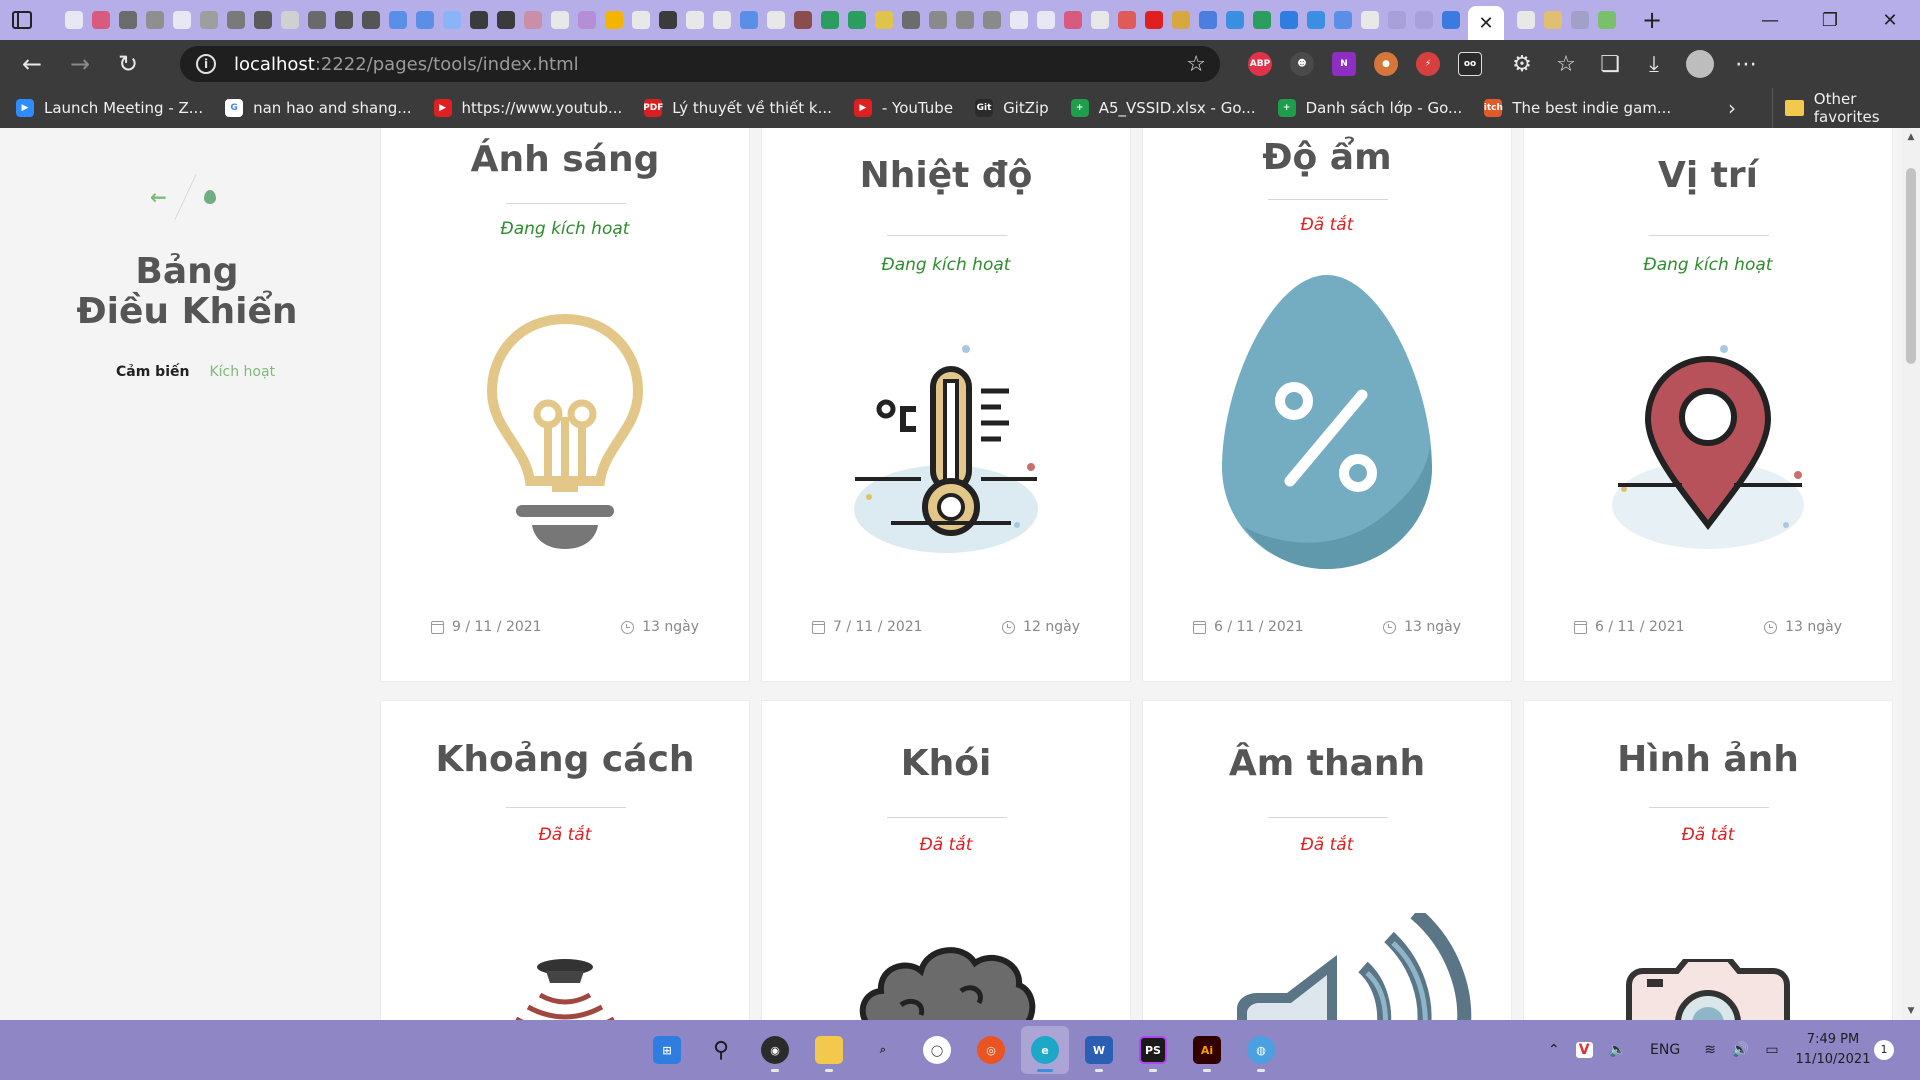 This screenshot has width=1920, height=1080. Describe the element at coordinates (1710, 1050) in the screenshot. I see `wifi-icon: ≋` at that location.